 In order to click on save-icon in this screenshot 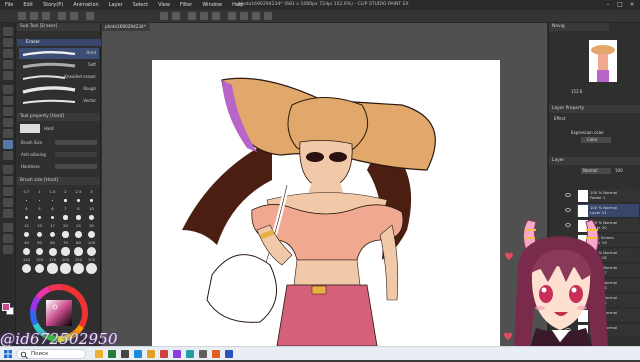, I will do `click(46, 16)`.